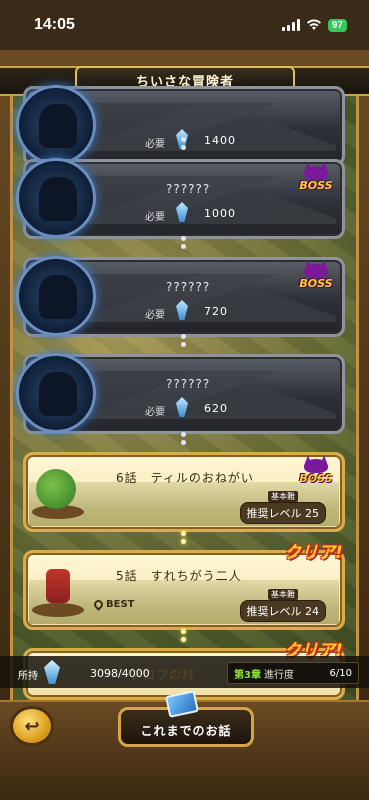 This screenshot has width=369, height=800. Describe the element at coordinates (340, 673) in the screenshot. I see `progress-value: 6/10` at that location.